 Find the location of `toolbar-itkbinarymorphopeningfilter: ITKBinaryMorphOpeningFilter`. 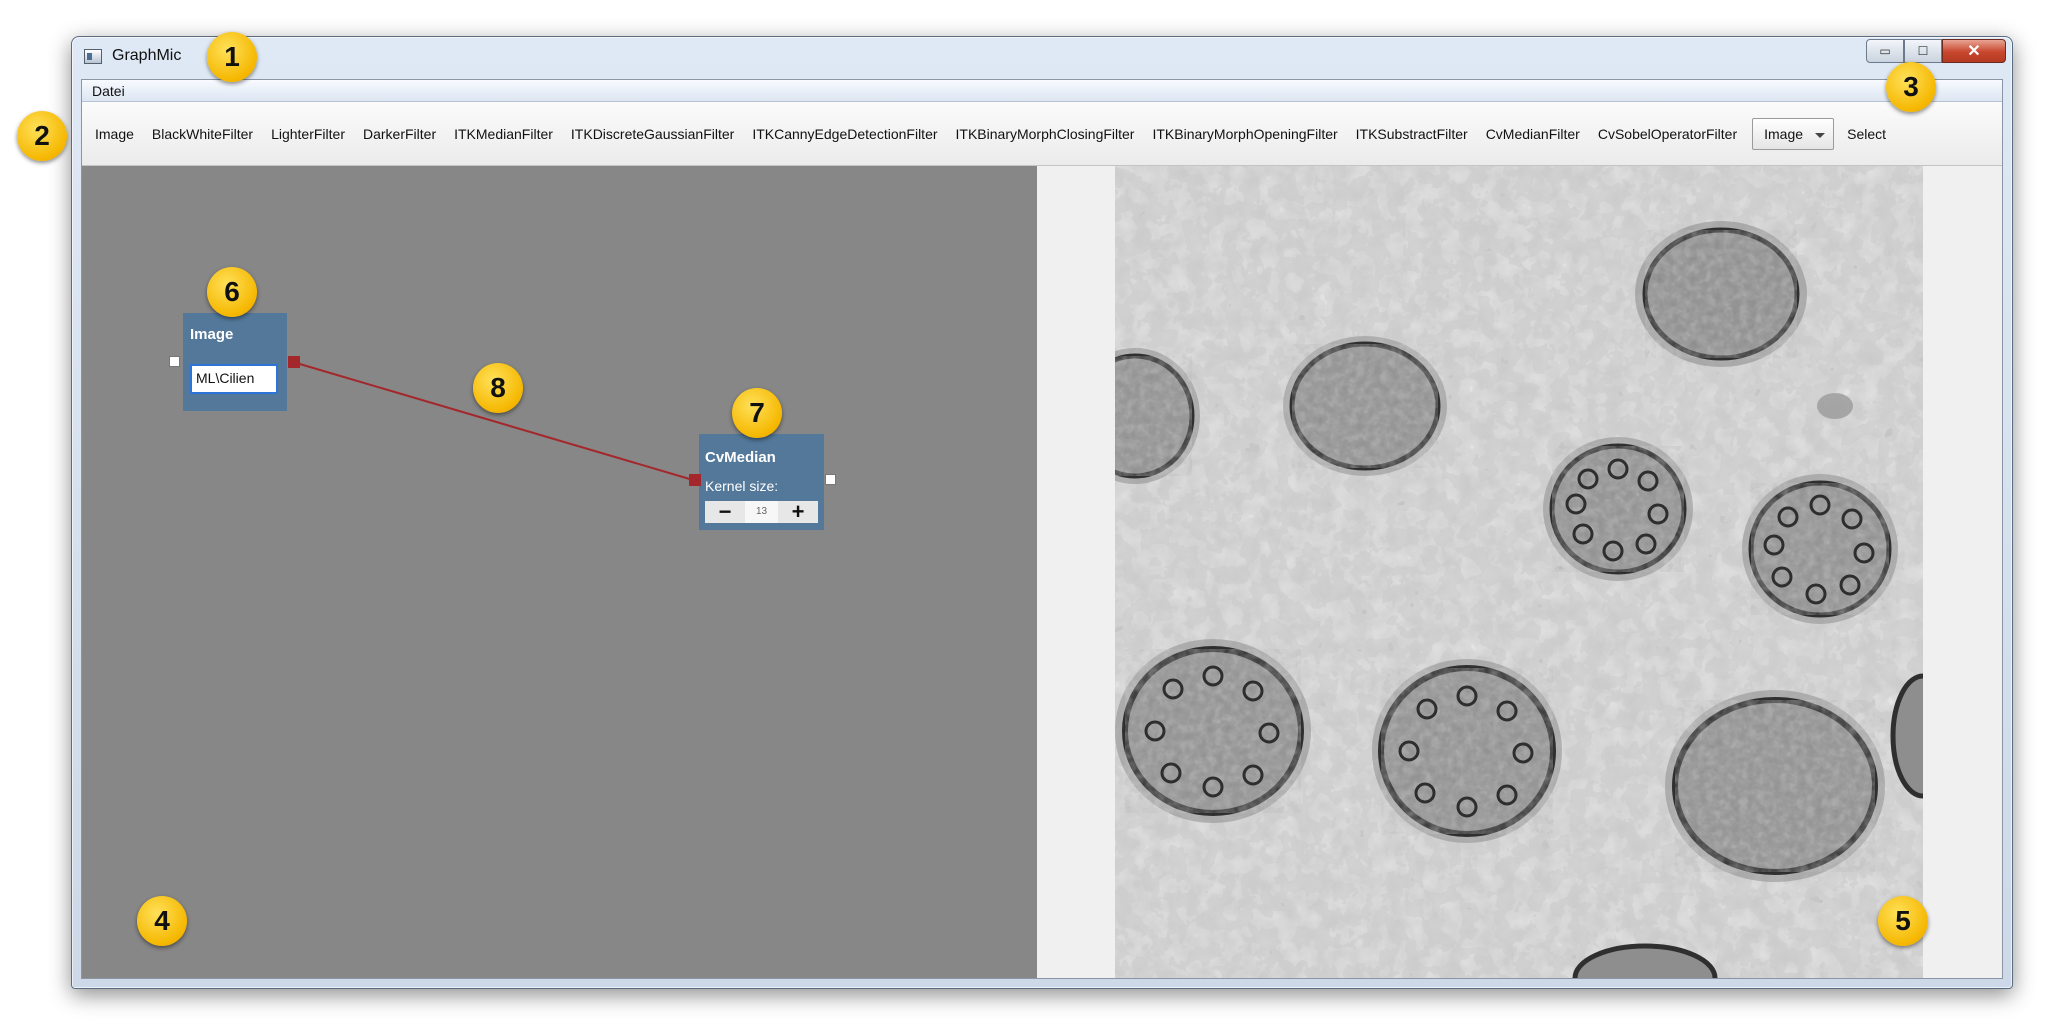

toolbar-itkbinarymorphopeningfilter: ITKBinaryMorphOpeningFilter is located at coordinates (1244, 134).